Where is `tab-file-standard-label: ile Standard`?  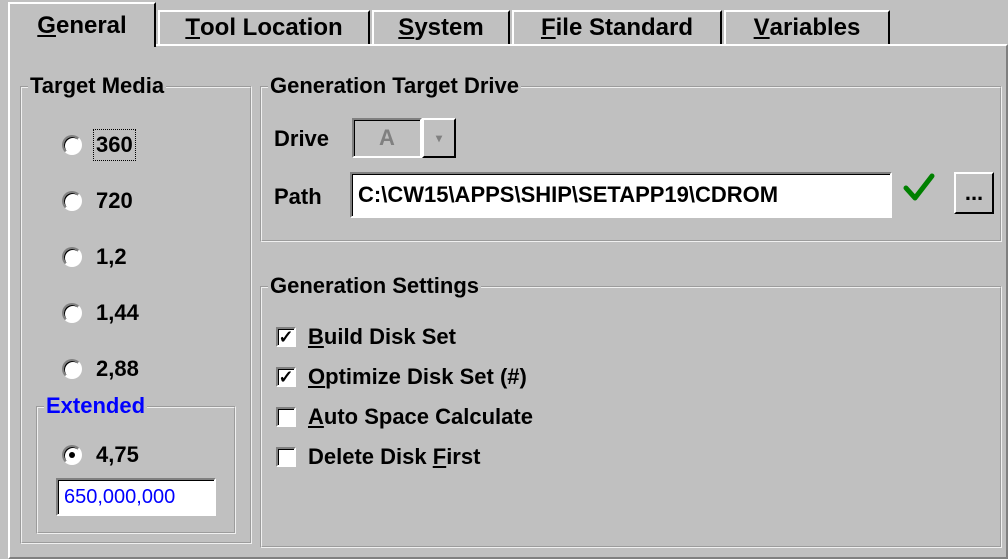
tab-file-standard-label: ile Standard is located at coordinates (624, 27).